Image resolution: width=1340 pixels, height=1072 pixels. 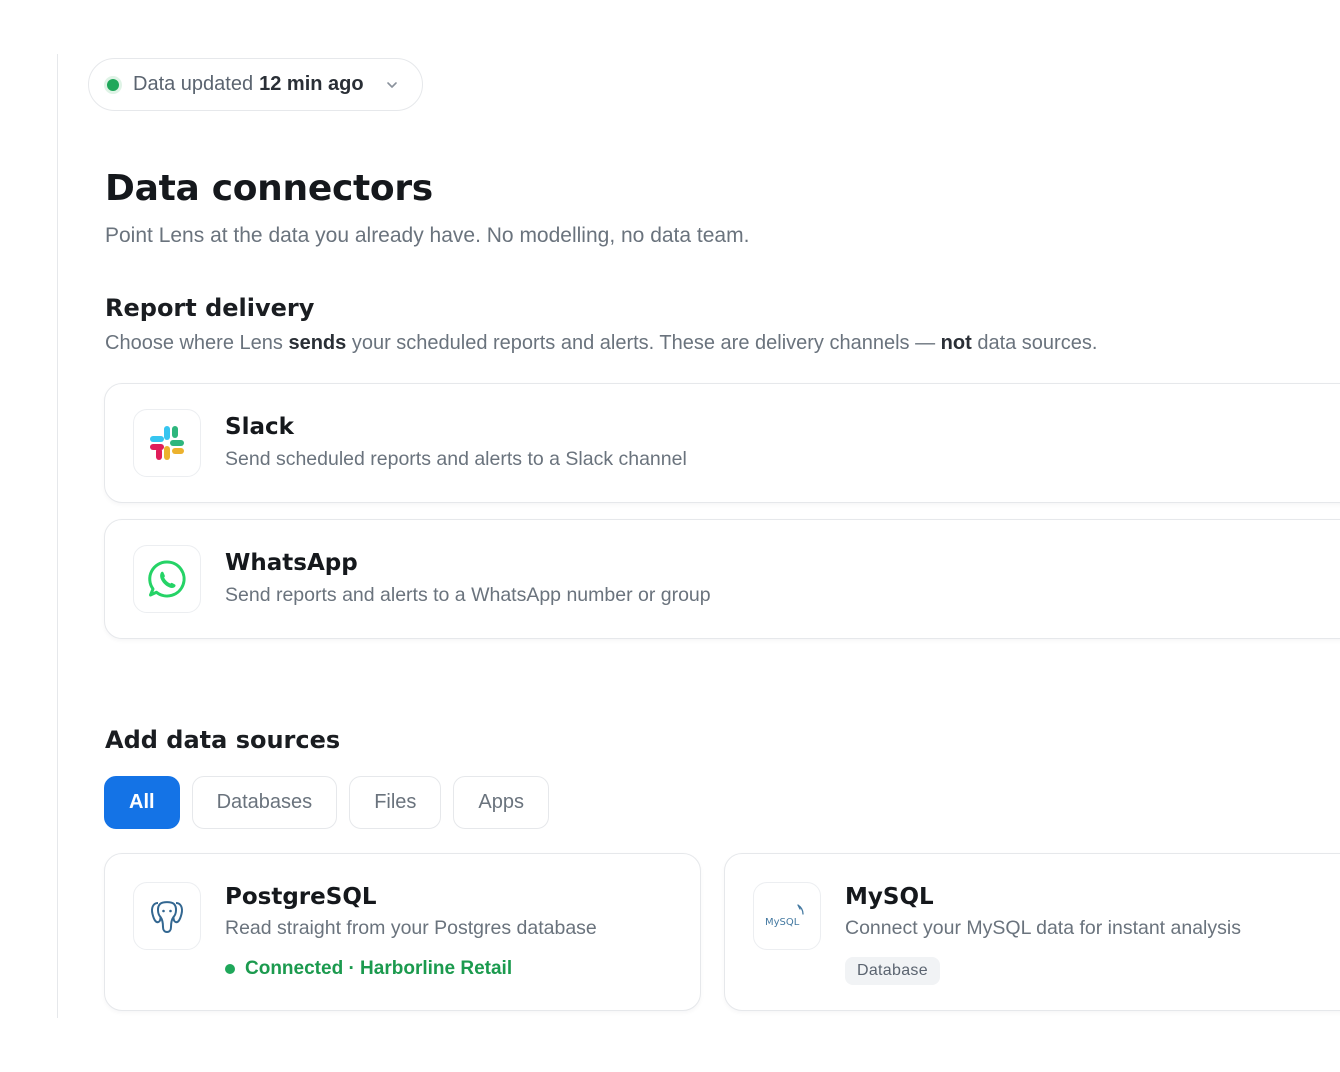 What do you see at coordinates (230, 969) in the screenshot?
I see `connected-dot-icon` at bounding box center [230, 969].